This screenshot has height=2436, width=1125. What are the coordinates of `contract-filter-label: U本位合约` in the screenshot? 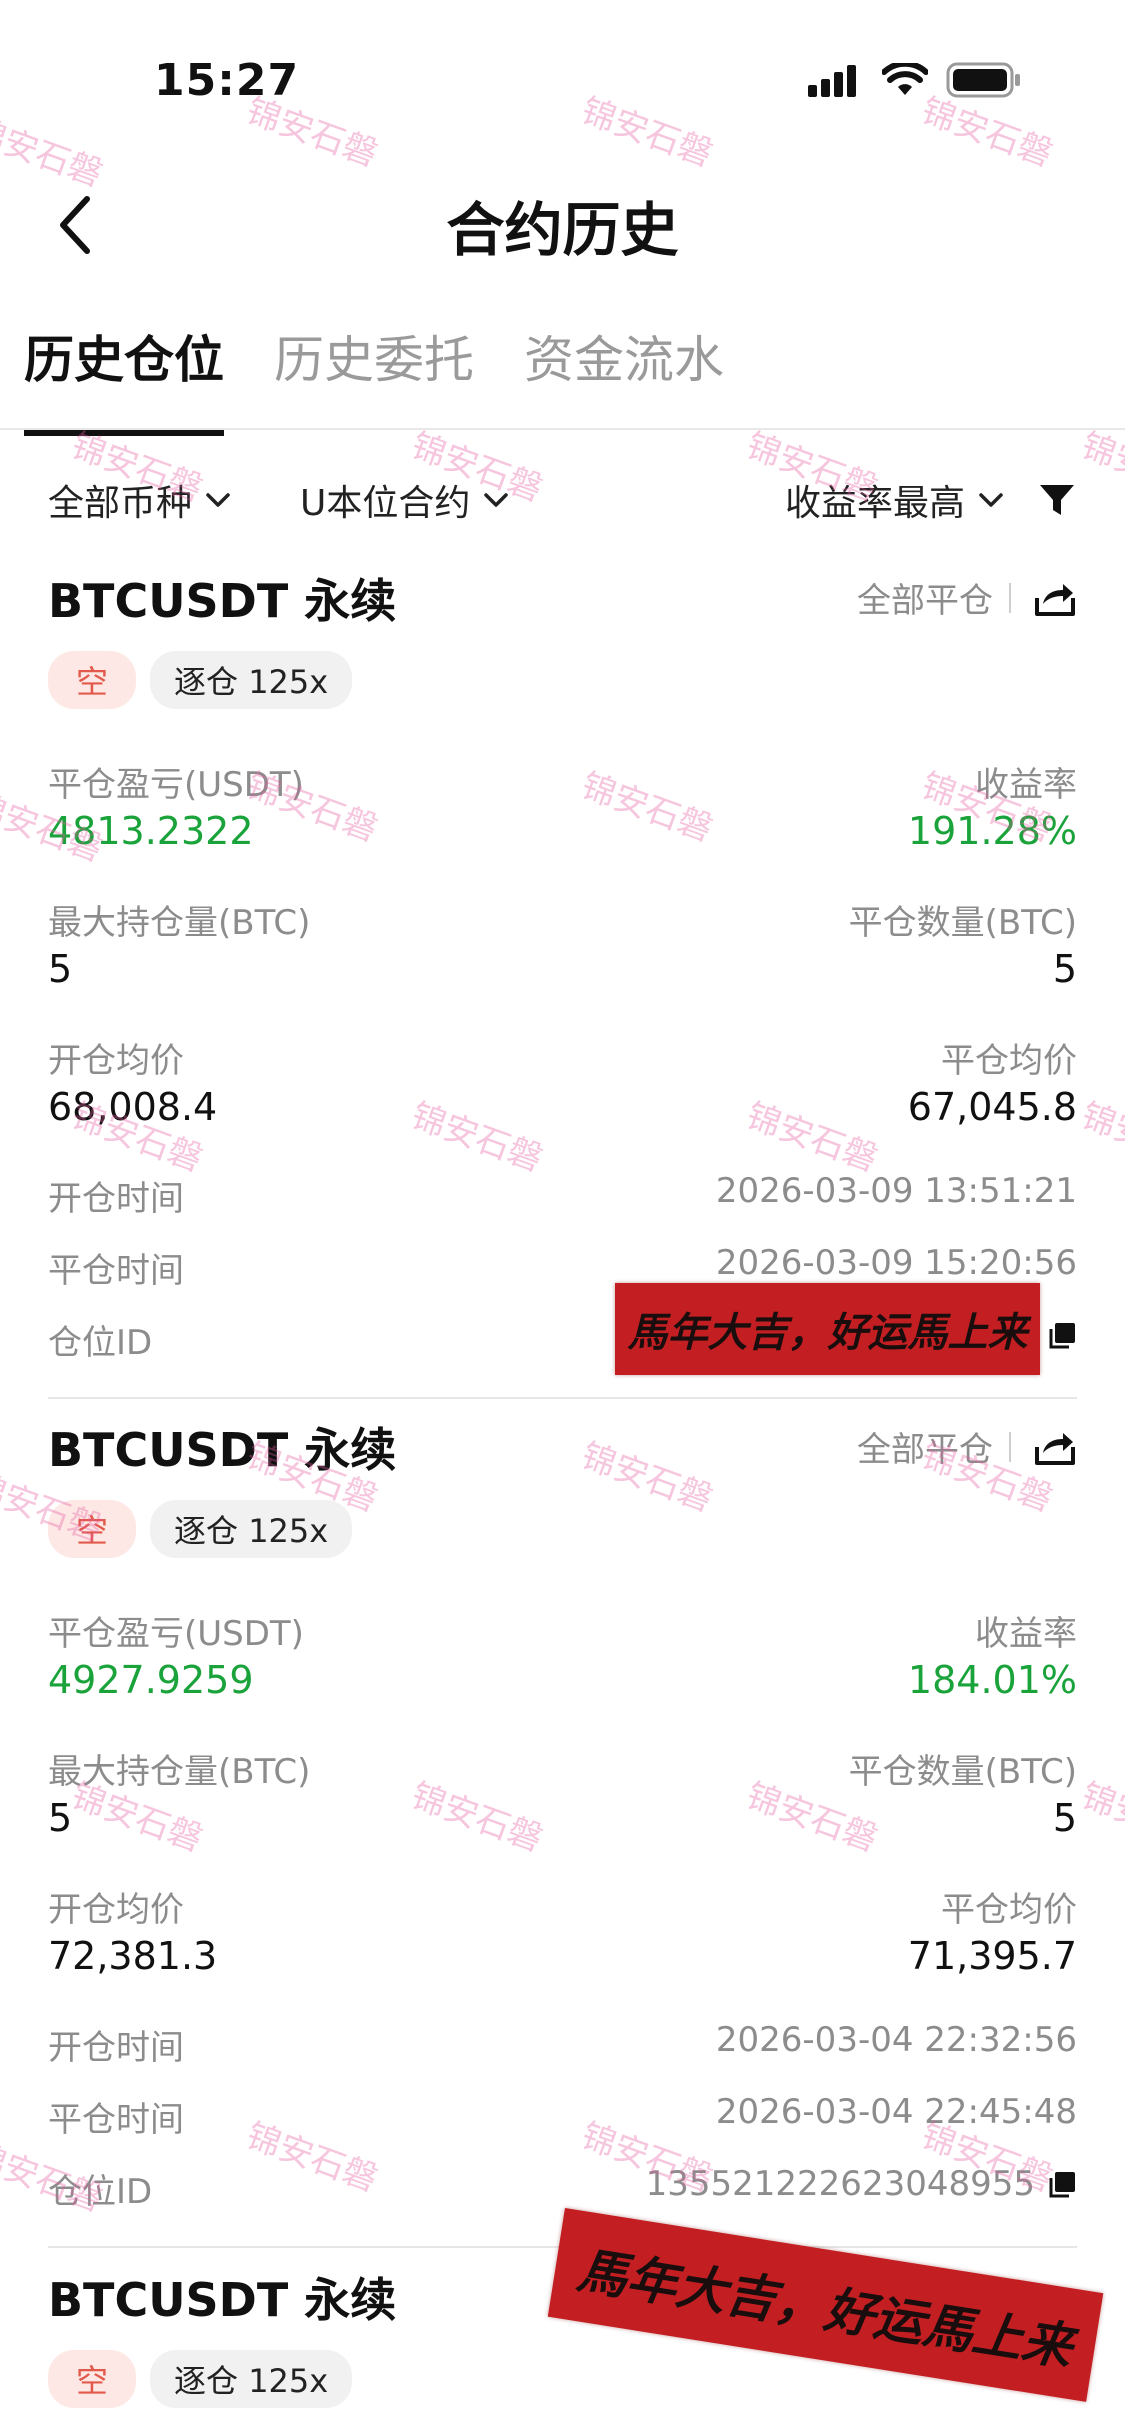 It's located at (385, 503).